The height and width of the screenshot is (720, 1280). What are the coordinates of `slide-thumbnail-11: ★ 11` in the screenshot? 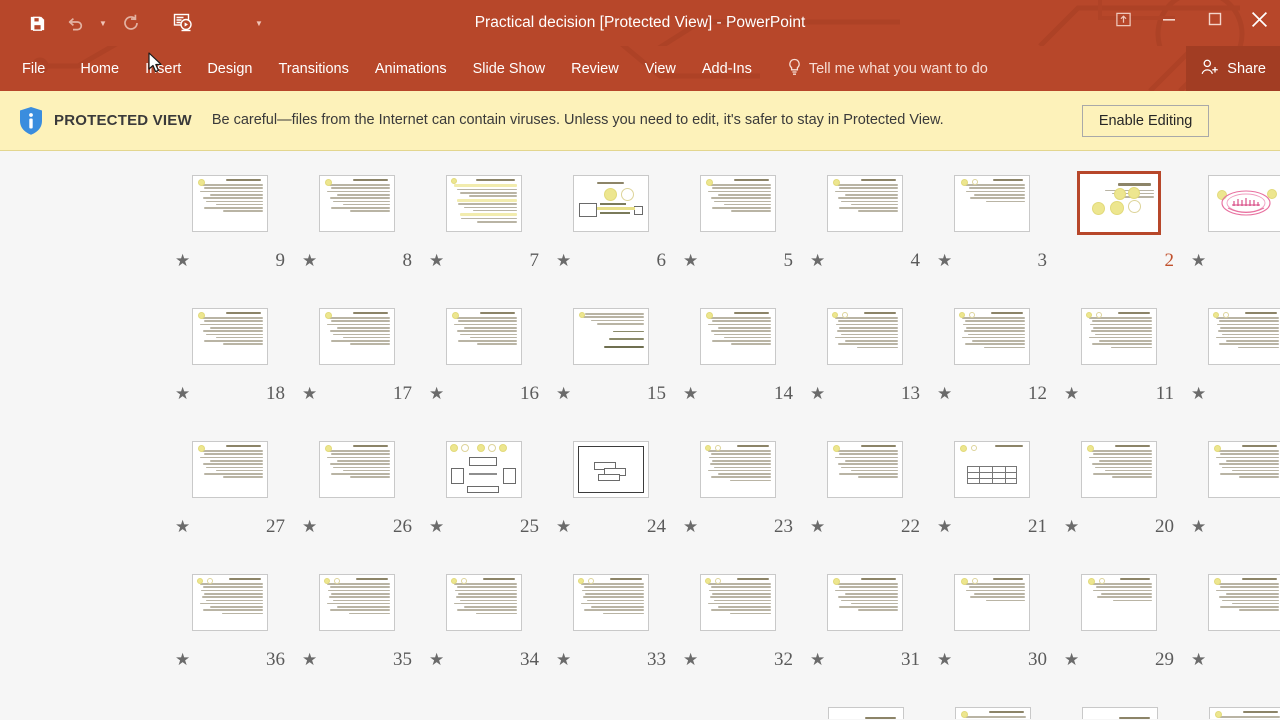 It's located at (1118, 362).